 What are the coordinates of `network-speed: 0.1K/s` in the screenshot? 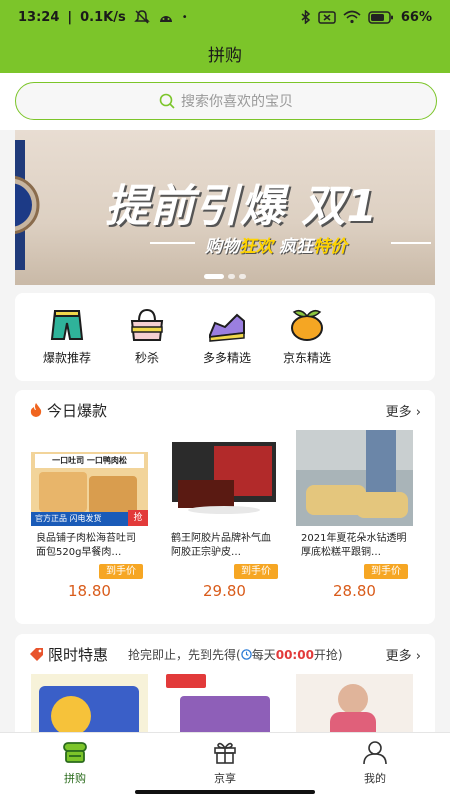 It's located at (103, 17).